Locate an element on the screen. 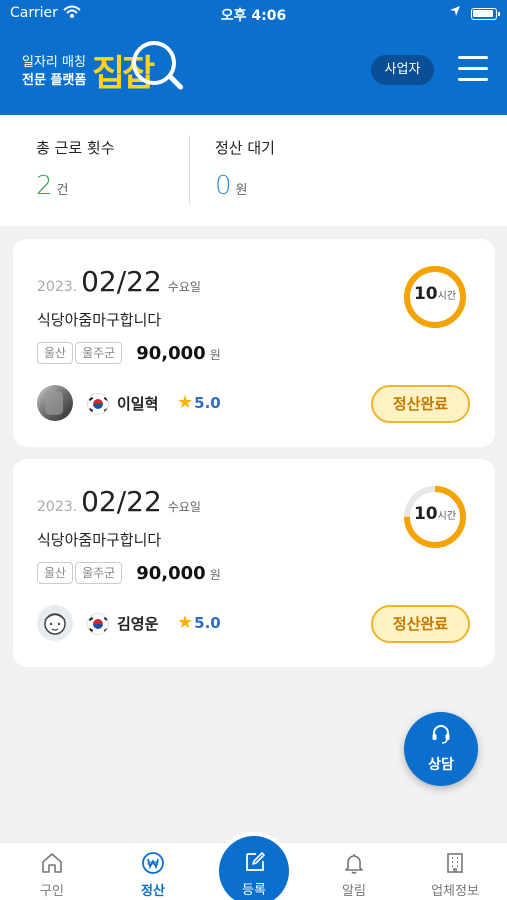  home-icon is located at coordinates (52, 863).